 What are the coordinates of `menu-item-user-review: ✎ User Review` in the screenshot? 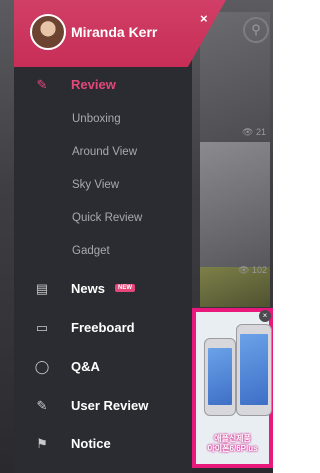 It's located at (103, 408).